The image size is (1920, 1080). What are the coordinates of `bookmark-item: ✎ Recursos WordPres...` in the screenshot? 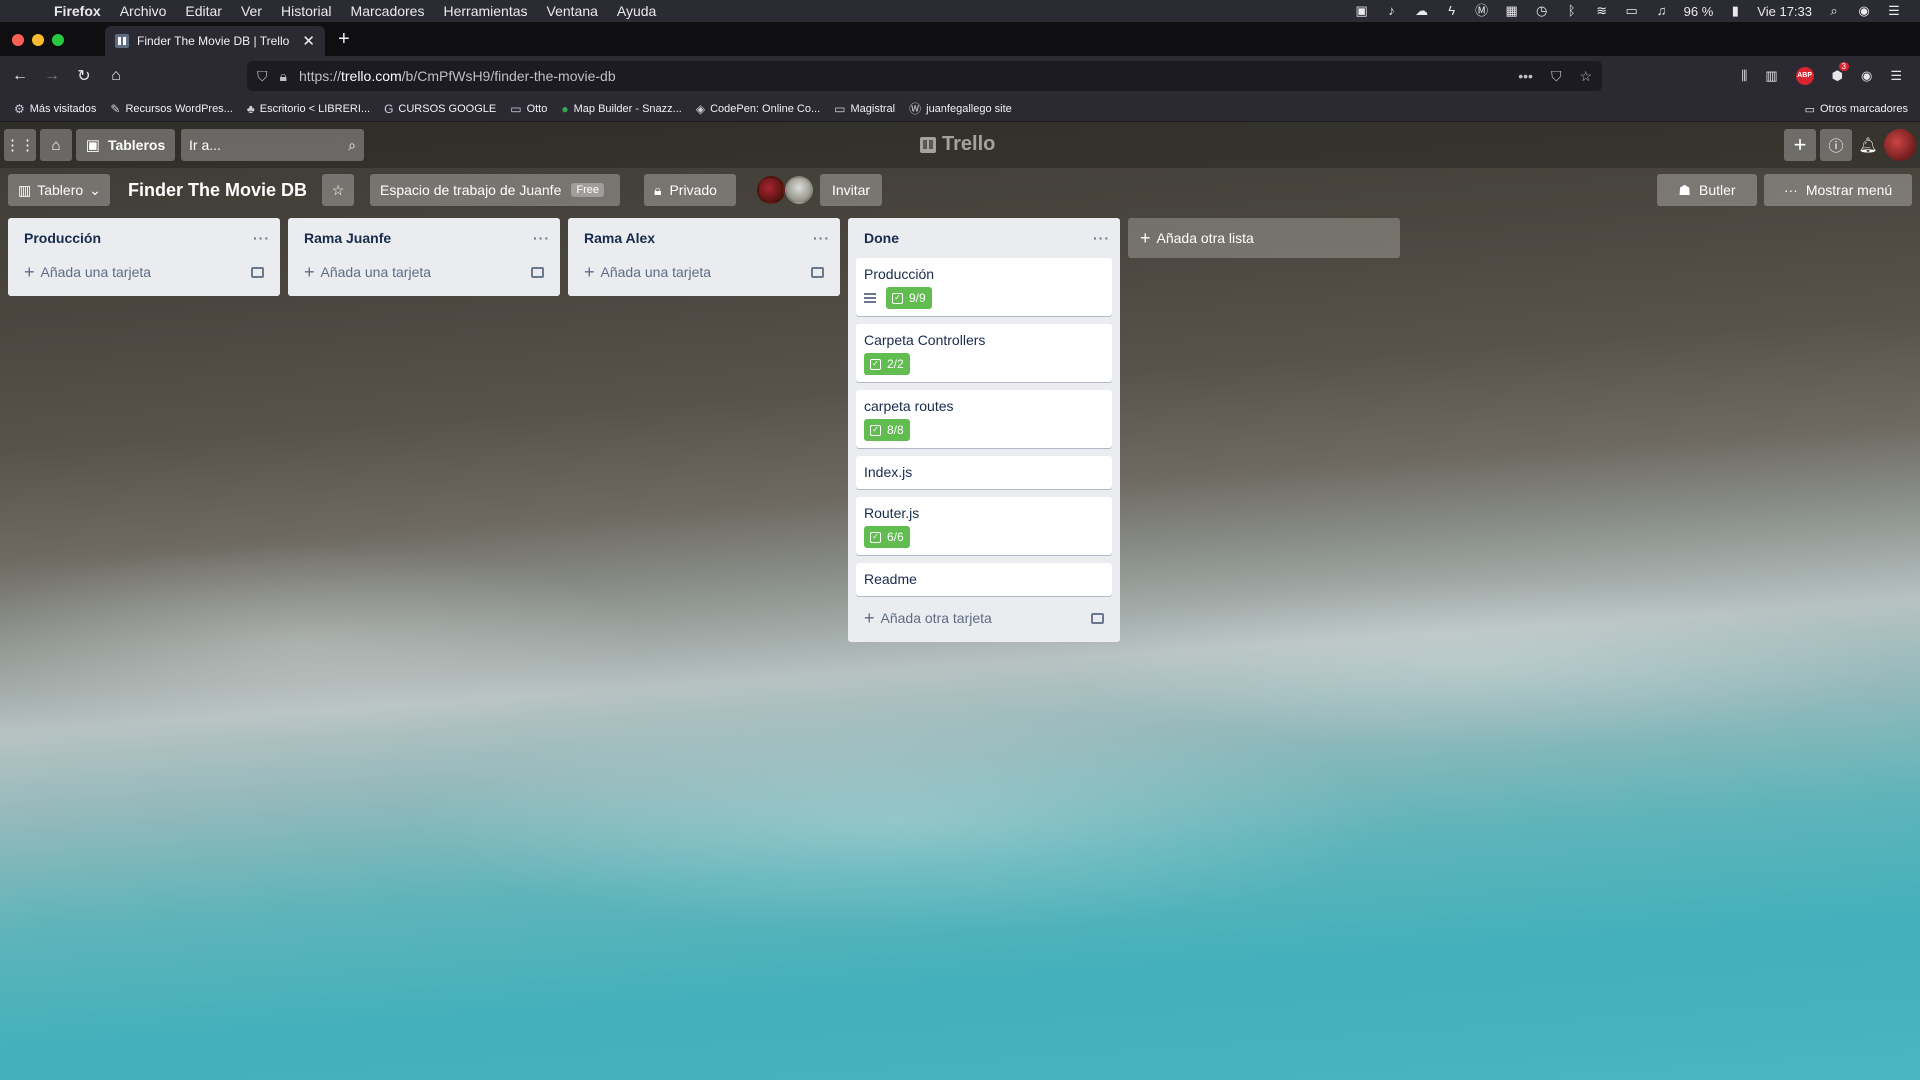 It's located at (171, 109).